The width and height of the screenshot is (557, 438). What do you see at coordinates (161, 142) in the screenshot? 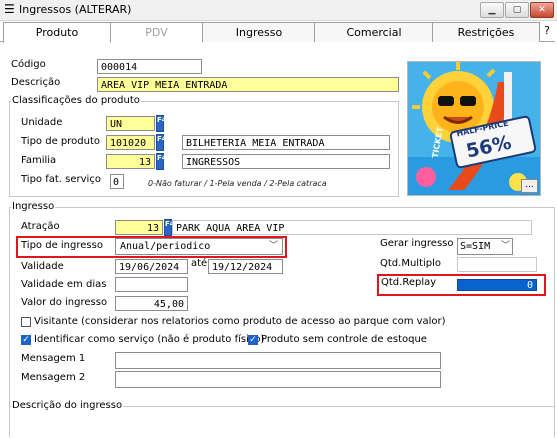
I see `tipo-produto-lookup-button: F4` at bounding box center [161, 142].